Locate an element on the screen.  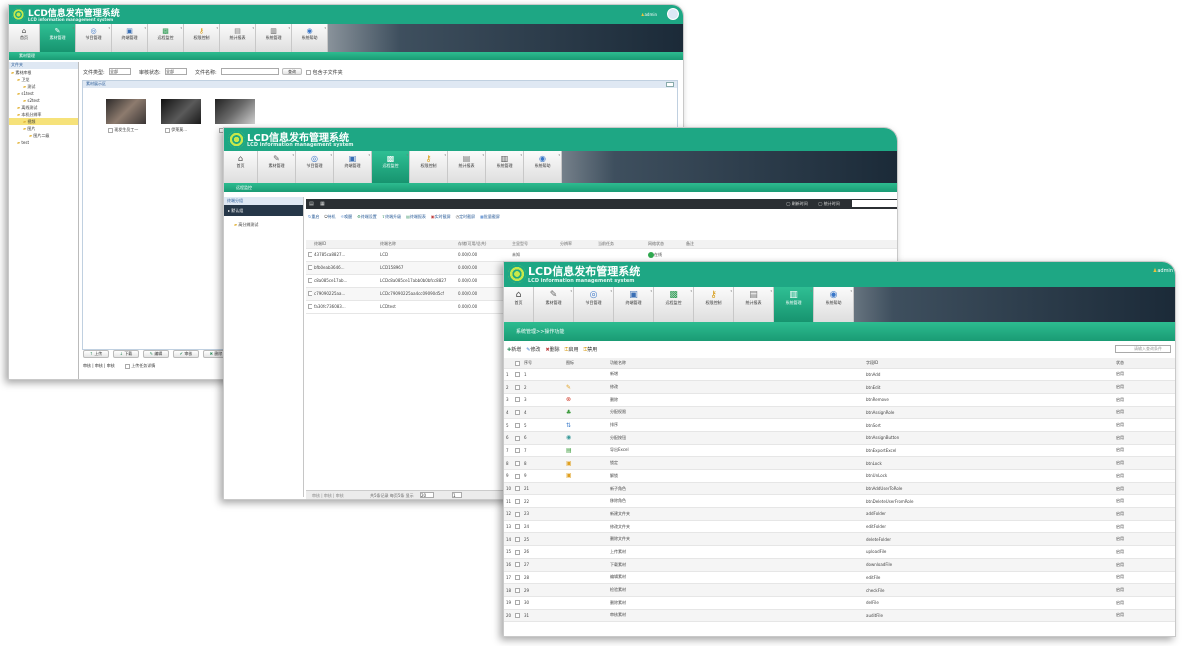
audit-status-select: 全部 is located at coordinates (176, 71).